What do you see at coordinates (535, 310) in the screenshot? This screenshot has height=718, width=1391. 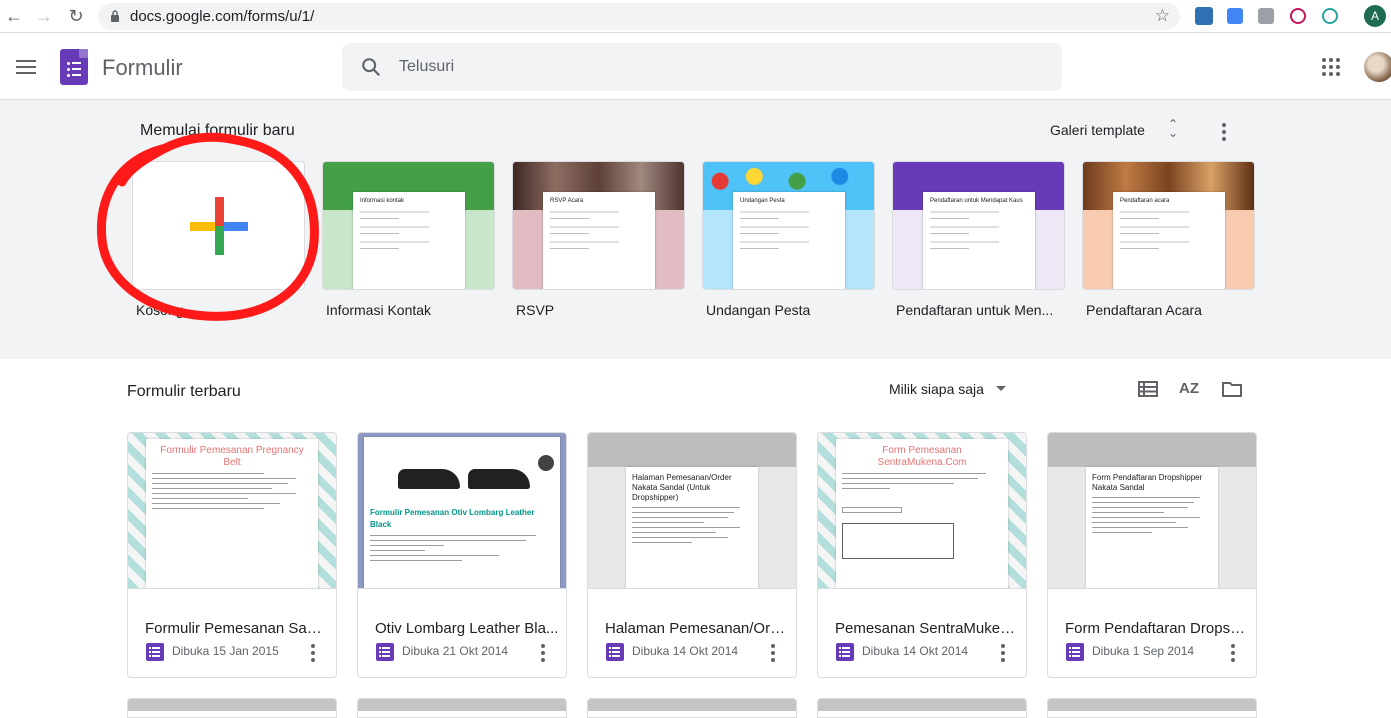 I see `template-label: RSVP` at bounding box center [535, 310].